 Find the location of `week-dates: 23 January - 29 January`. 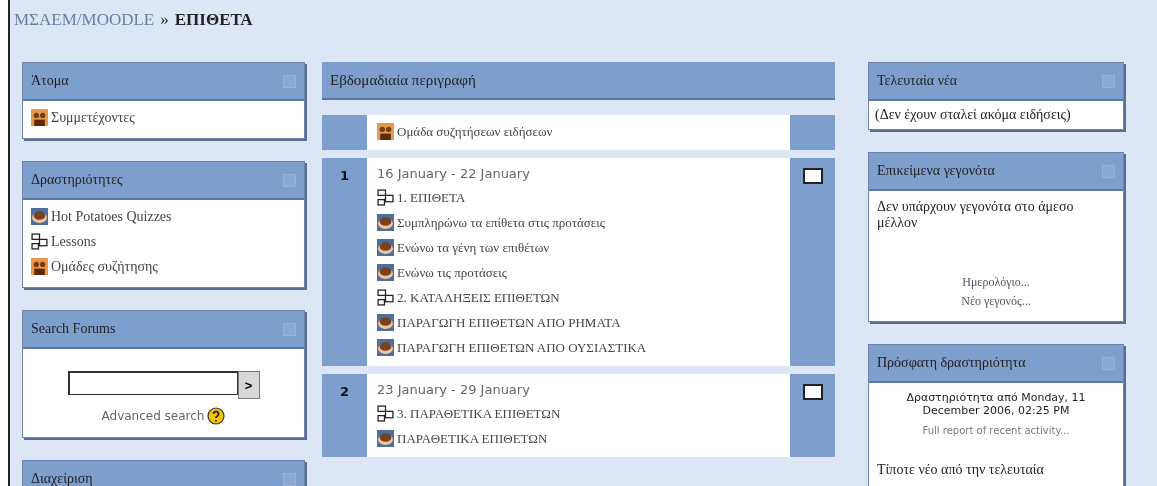

week-dates: 23 January - 29 January is located at coordinates (454, 389).